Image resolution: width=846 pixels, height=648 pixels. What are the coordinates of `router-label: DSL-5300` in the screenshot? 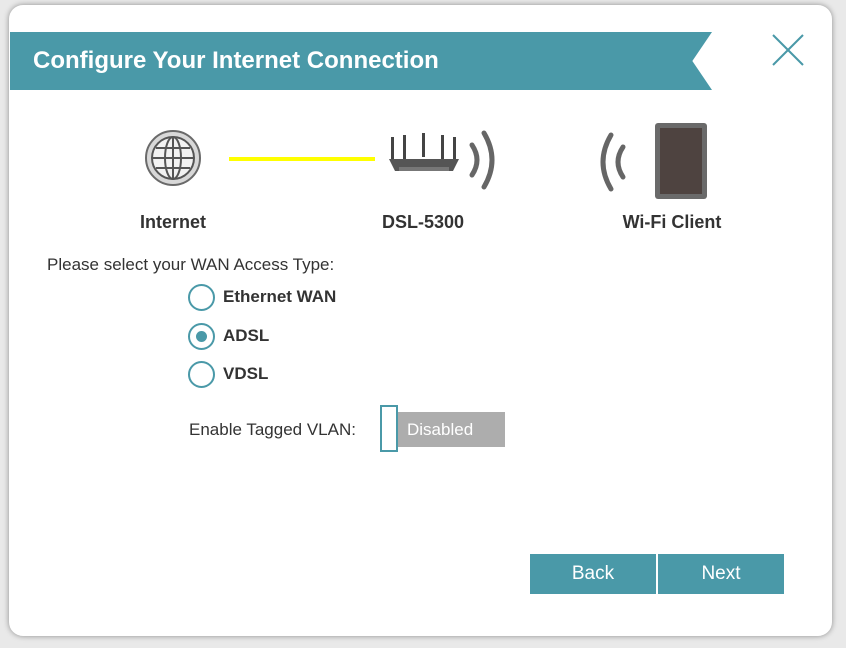 It's located at (423, 222).